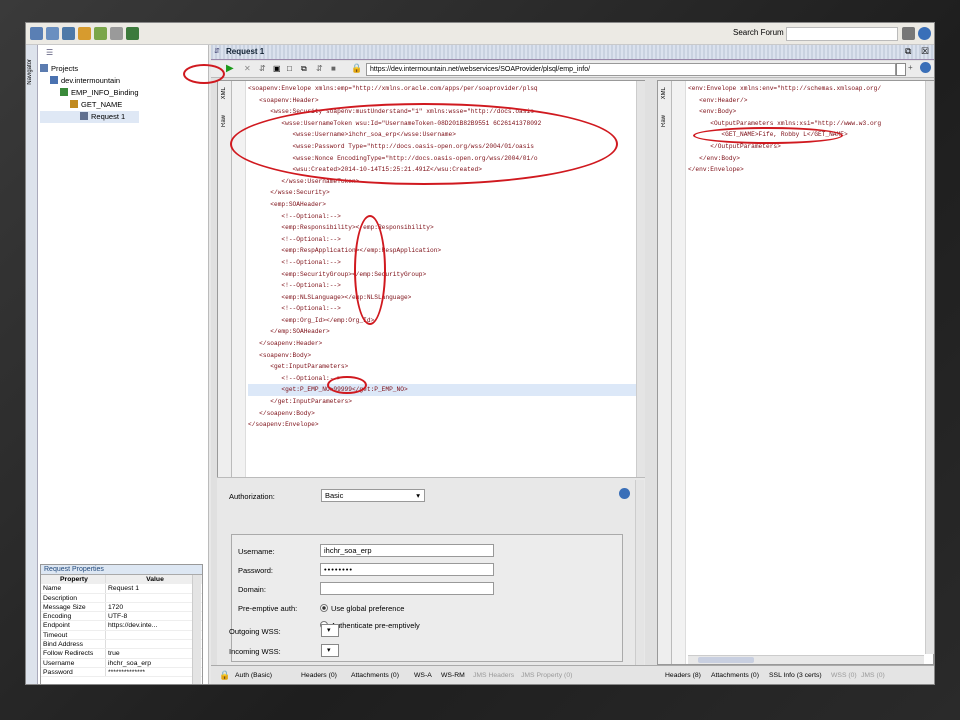  Describe the element at coordinates (89, 105) in the screenshot. I see `tree-item: GET_NAME` at that location.